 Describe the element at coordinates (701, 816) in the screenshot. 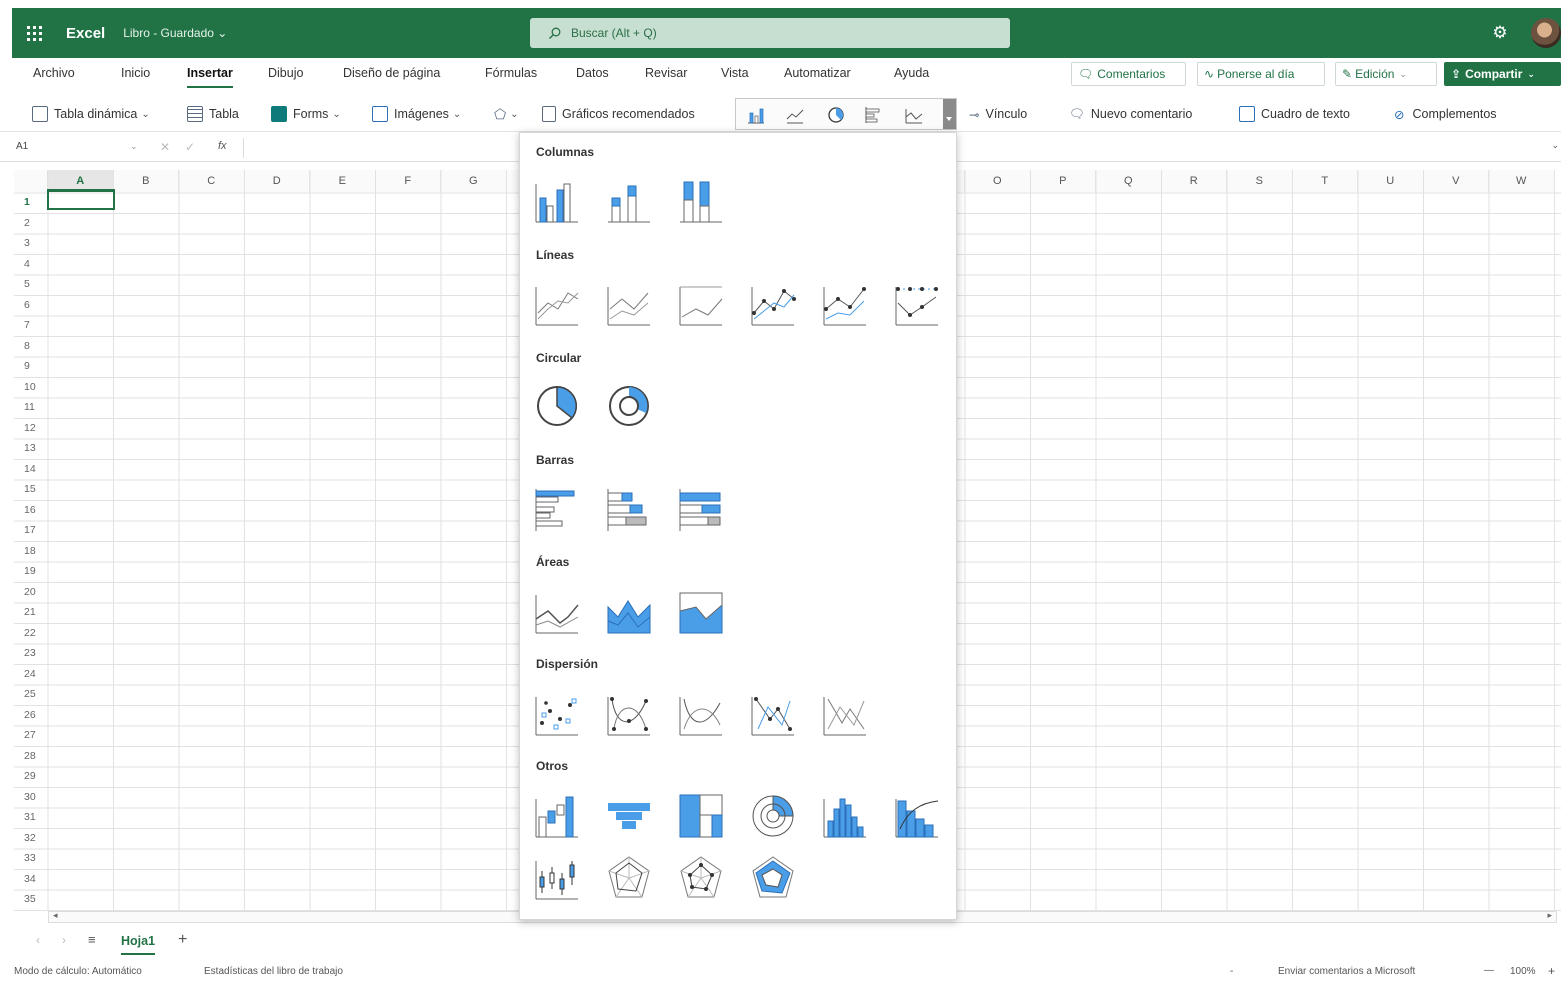

I see `treemap-option` at that location.